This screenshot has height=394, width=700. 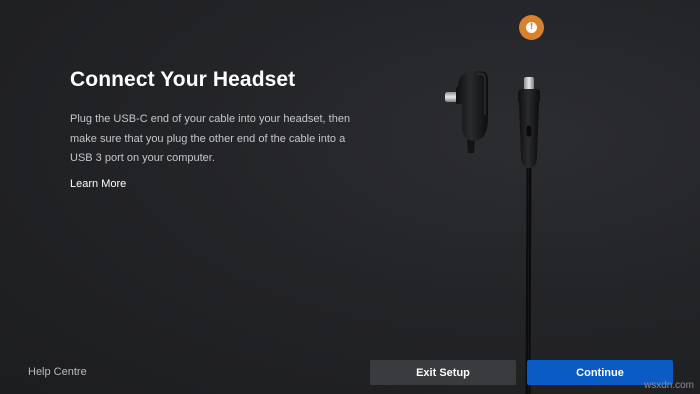 I want to click on exit-setup-button: Exit Setup, so click(x=443, y=372).